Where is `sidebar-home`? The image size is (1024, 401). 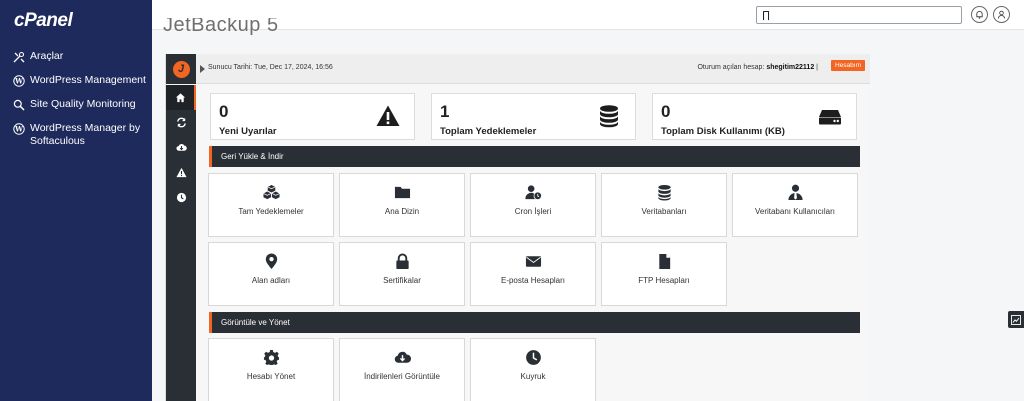
sidebar-home is located at coordinates (181, 97).